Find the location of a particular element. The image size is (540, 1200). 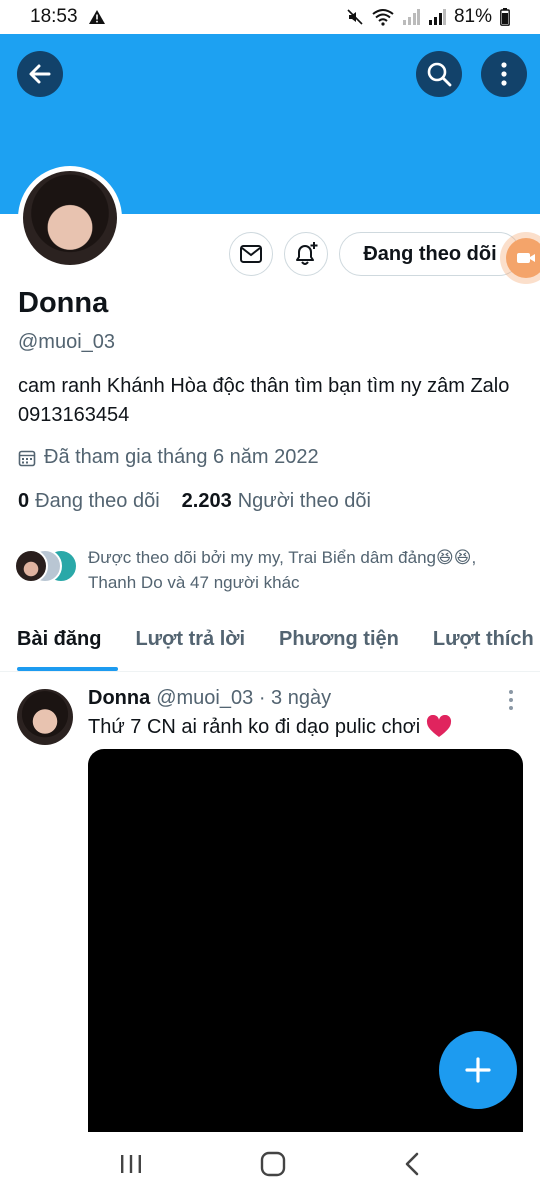

system-nav-bar is located at coordinates (270, 1166).